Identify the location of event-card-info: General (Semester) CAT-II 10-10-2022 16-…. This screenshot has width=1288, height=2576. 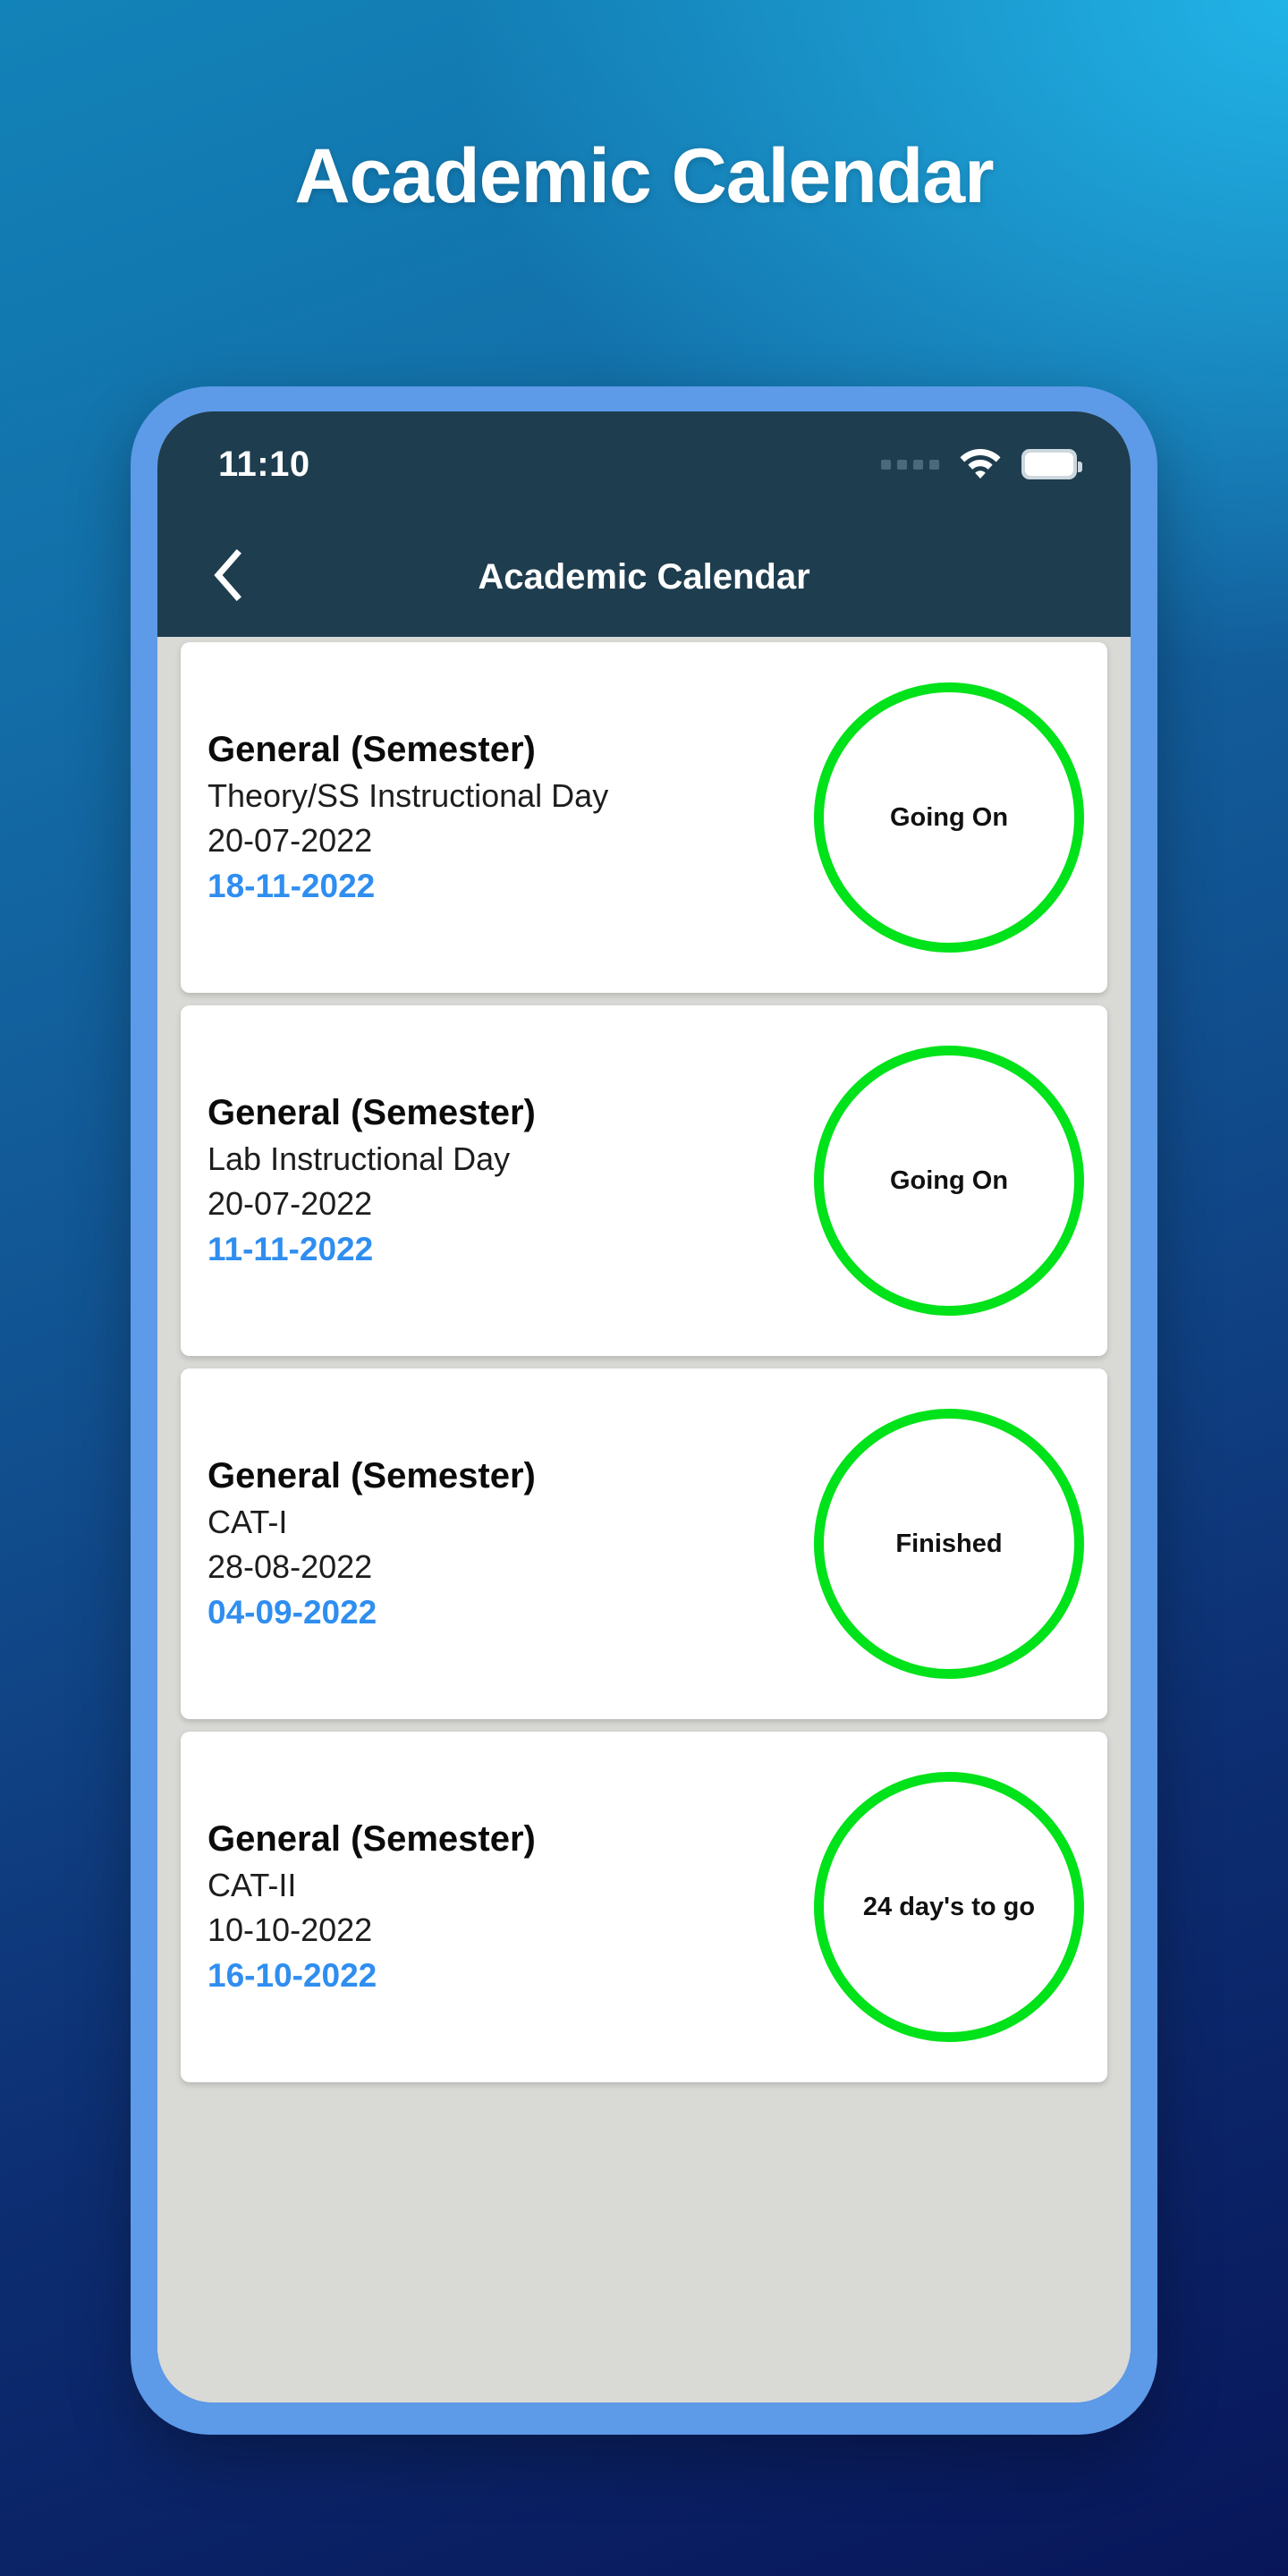
(511, 1907).